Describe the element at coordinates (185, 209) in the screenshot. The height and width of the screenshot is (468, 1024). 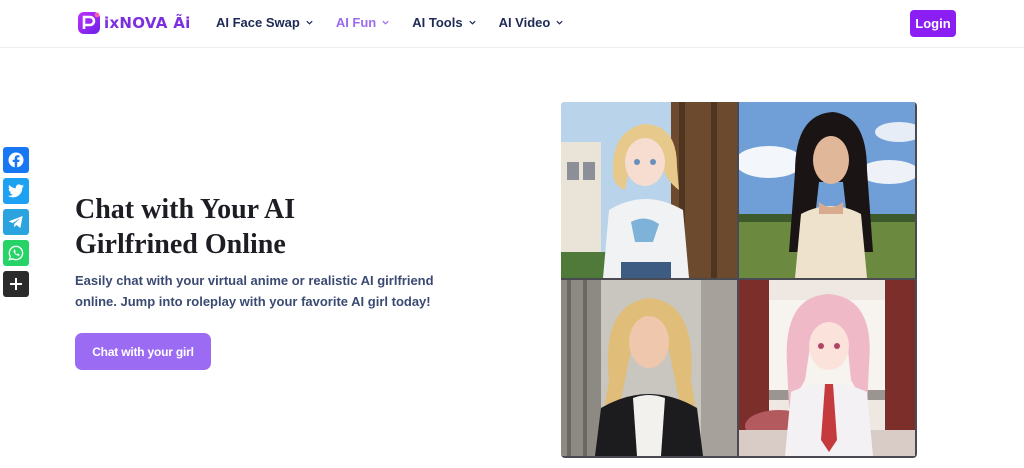
I see `page-title-line1: Chat with Your AI` at that location.